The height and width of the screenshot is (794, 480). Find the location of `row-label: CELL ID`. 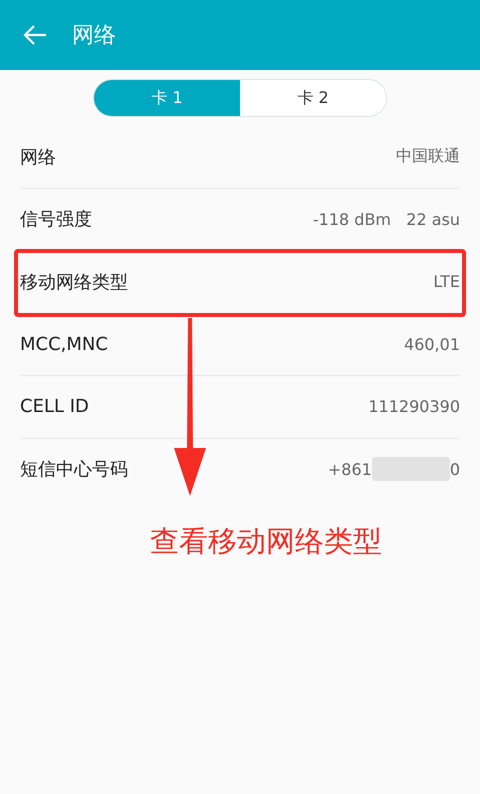

row-label: CELL ID is located at coordinates (54, 407).